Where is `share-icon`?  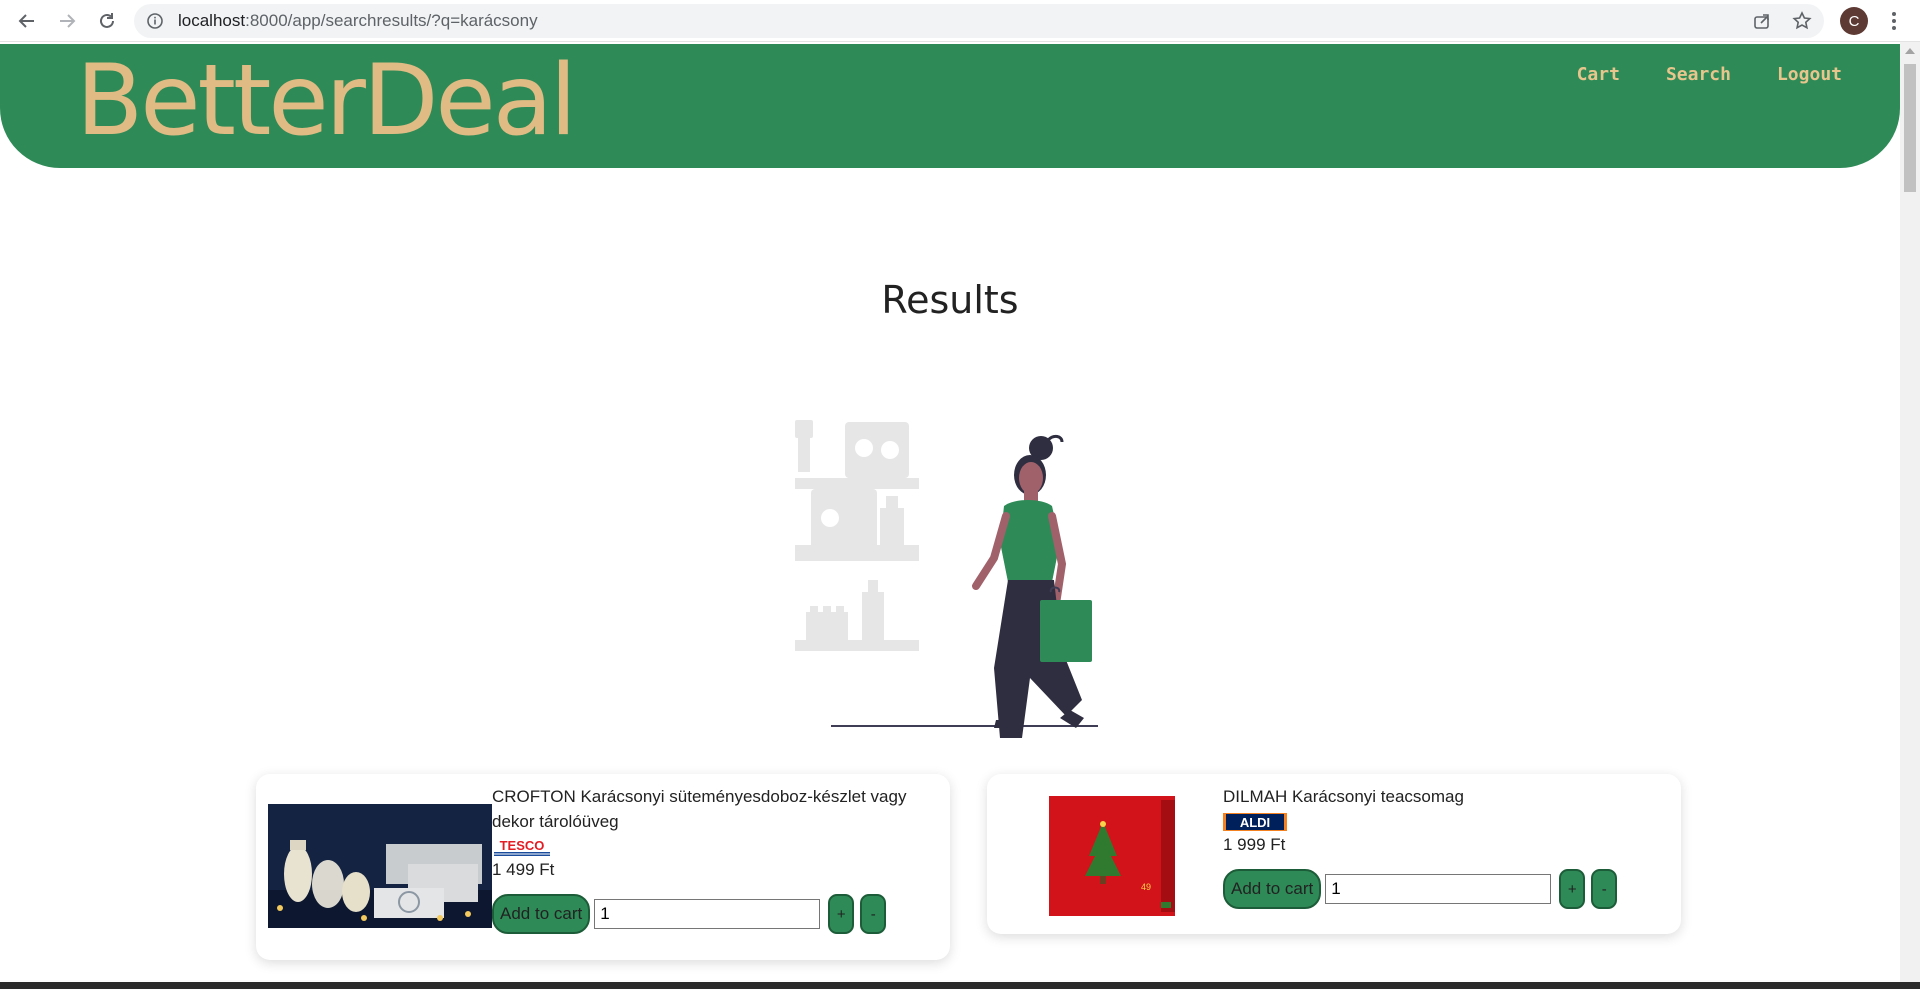 share-icon is located at coordinates (1762, 21).